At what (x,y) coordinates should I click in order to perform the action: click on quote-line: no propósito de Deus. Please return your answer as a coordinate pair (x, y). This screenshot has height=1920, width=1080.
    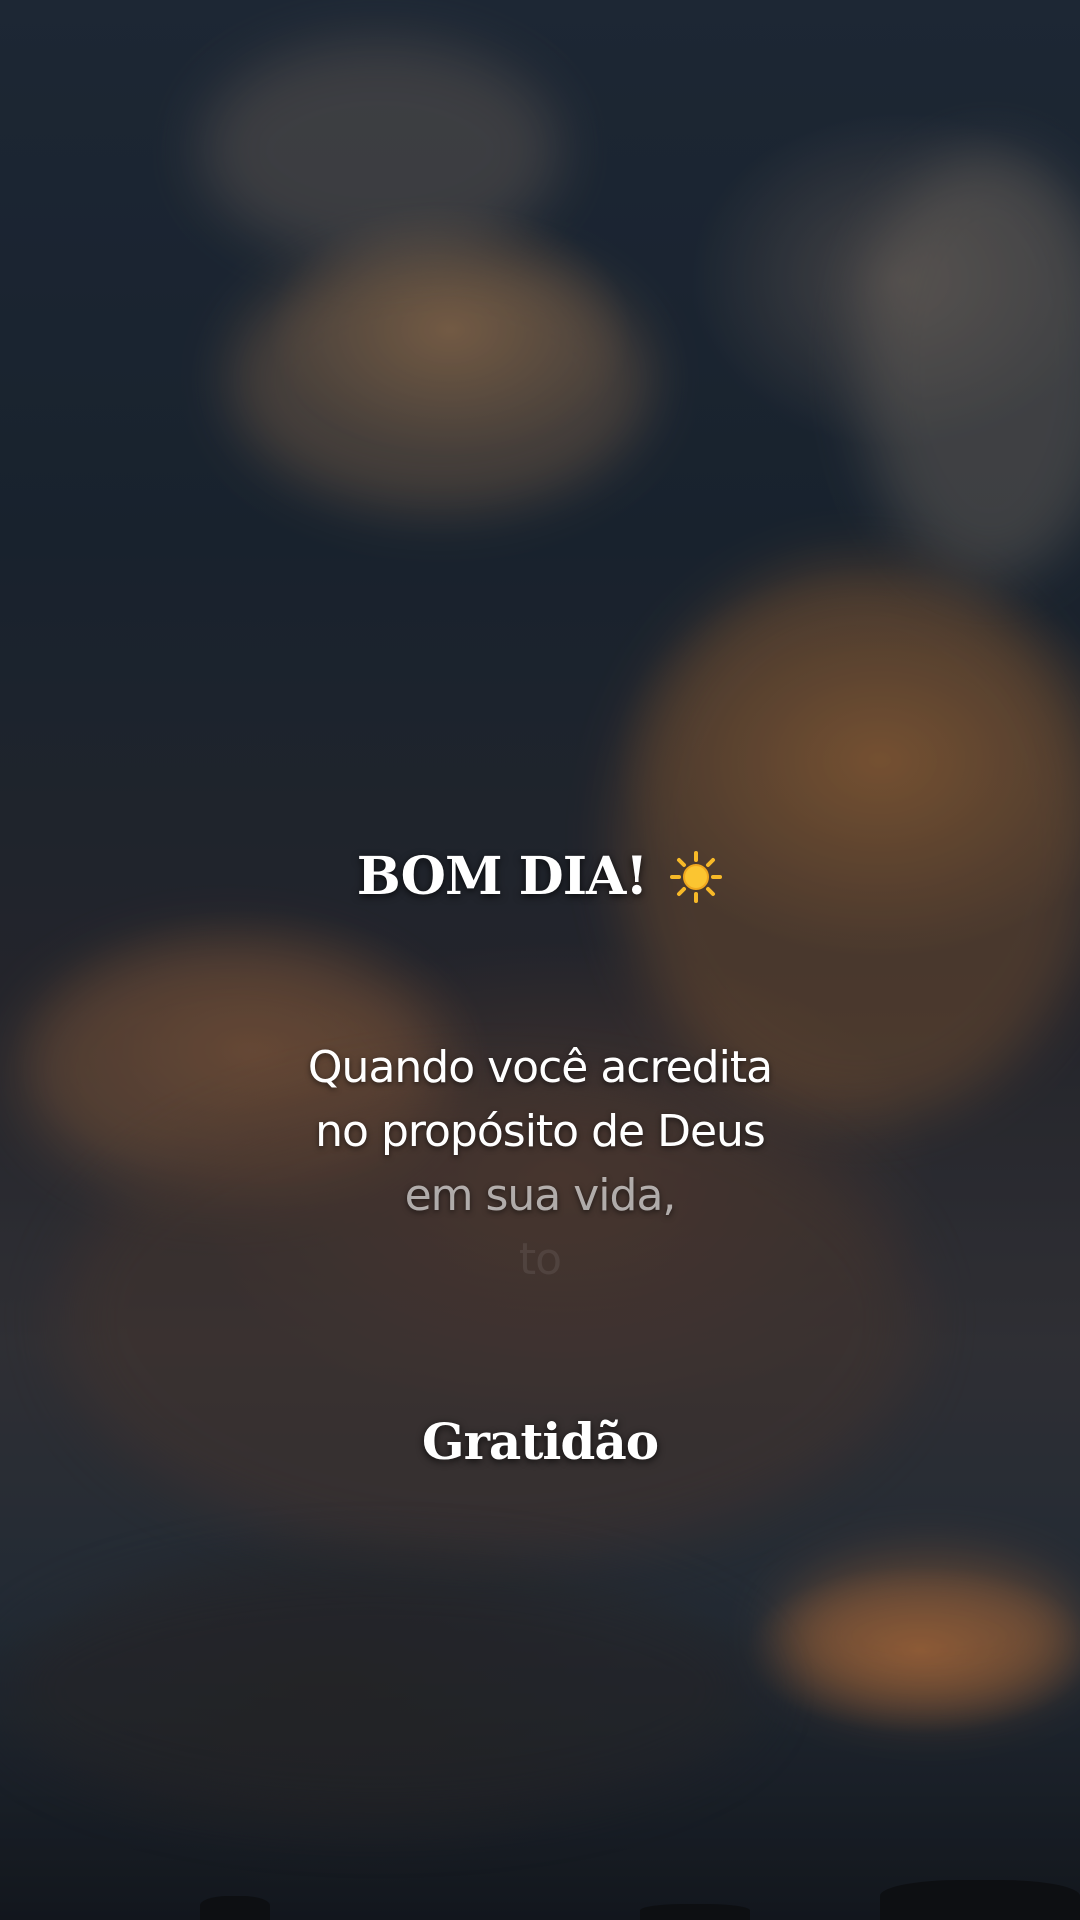
    Looking at the image, I should click on (540, 1131).